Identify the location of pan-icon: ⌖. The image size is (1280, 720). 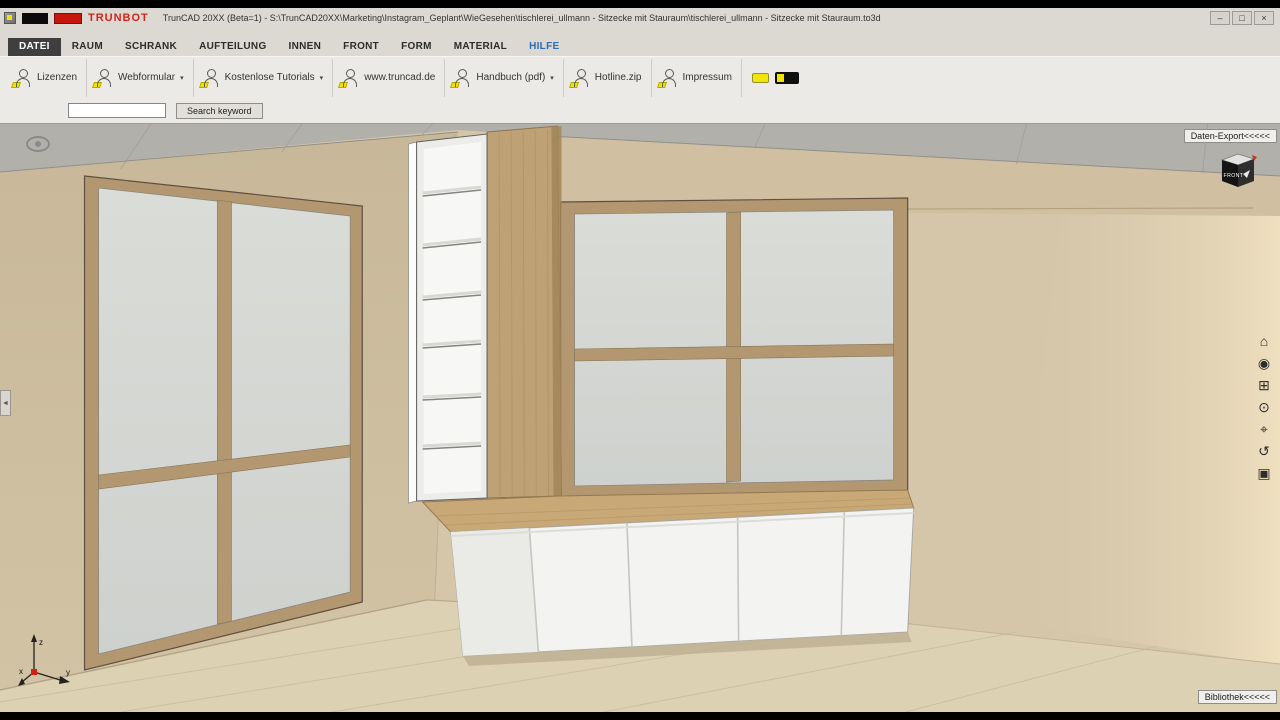
(1264, 429).